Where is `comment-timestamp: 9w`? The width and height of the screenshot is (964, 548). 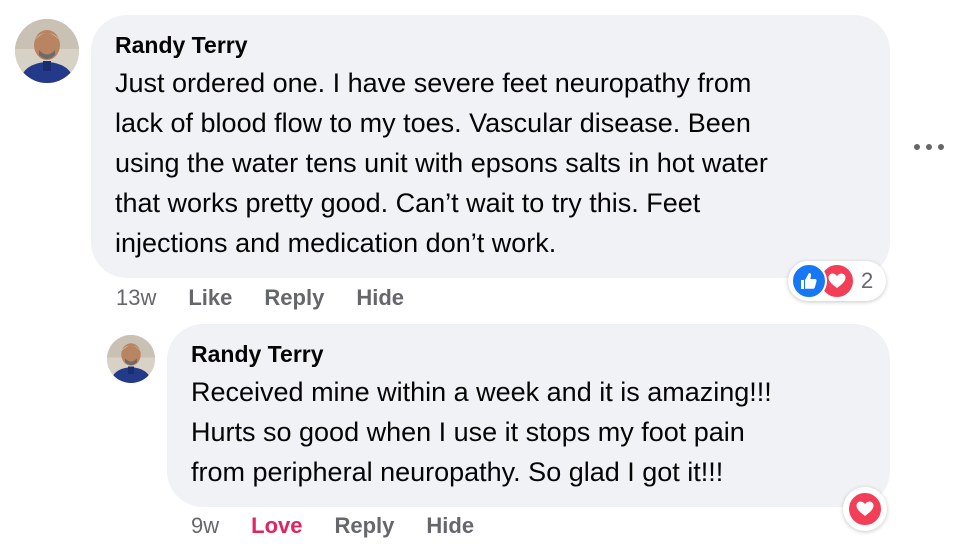
comment-timestamp: 9w is located at coordinates (205, 526).